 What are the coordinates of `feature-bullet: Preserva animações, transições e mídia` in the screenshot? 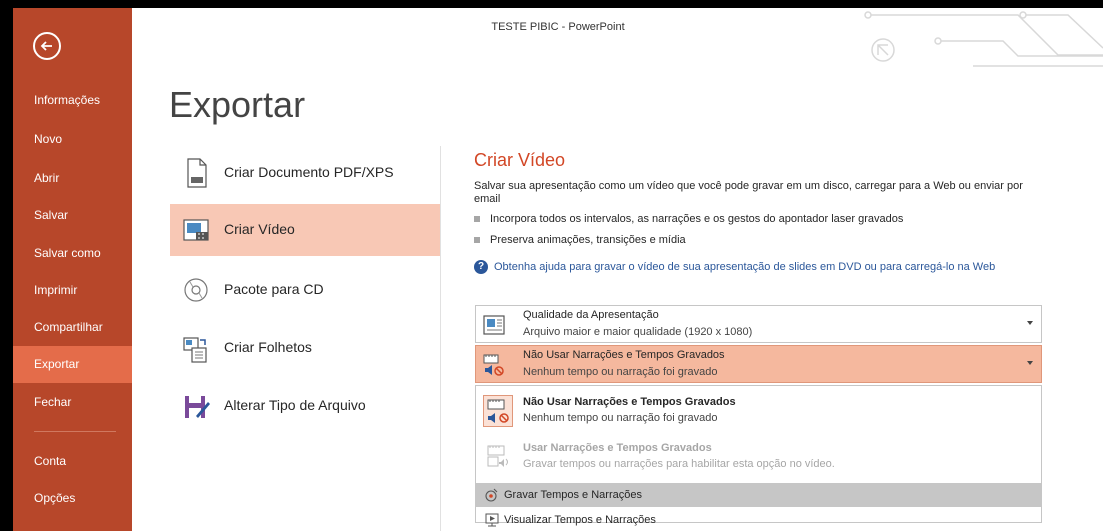 It's located at (580, 240).